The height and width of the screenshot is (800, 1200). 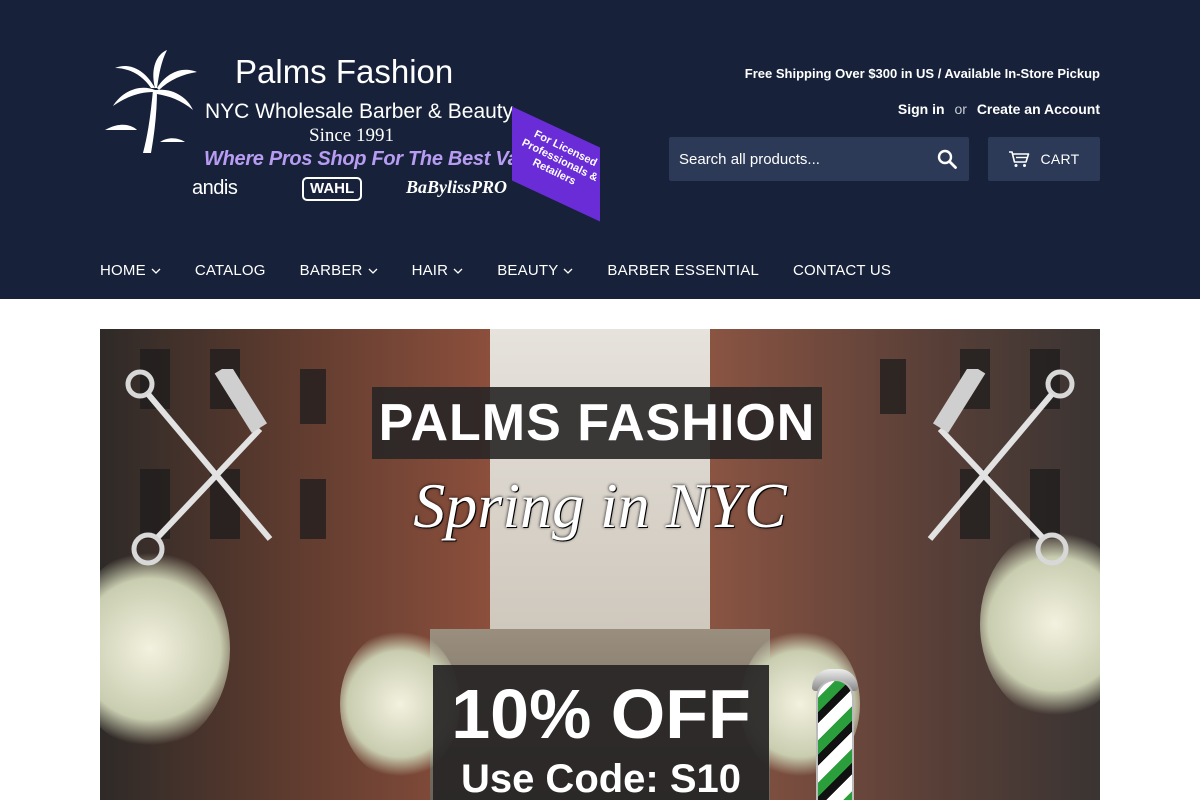 I want to click on logo-subtitle: NYC Wholesale Barber & Beauty, so click(x=359, y=111).